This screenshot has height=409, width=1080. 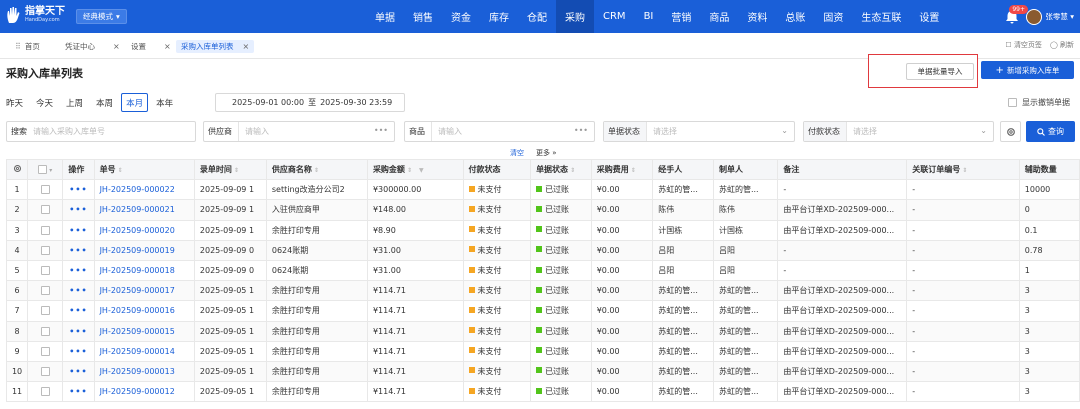 I want to click on nav-item-10: 资料, so click(x=757, y=16).